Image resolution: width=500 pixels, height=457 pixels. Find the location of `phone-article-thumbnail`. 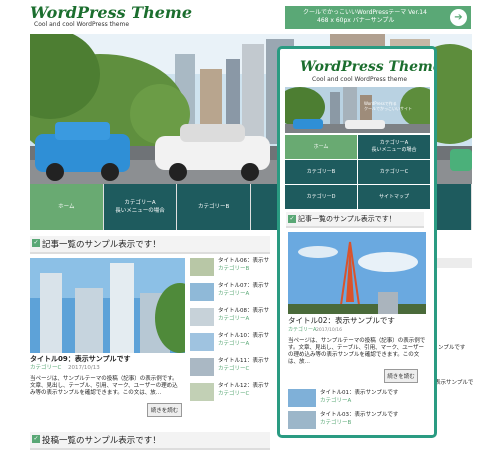

phone-article-thumbnail is located at coordinates (357, 273).